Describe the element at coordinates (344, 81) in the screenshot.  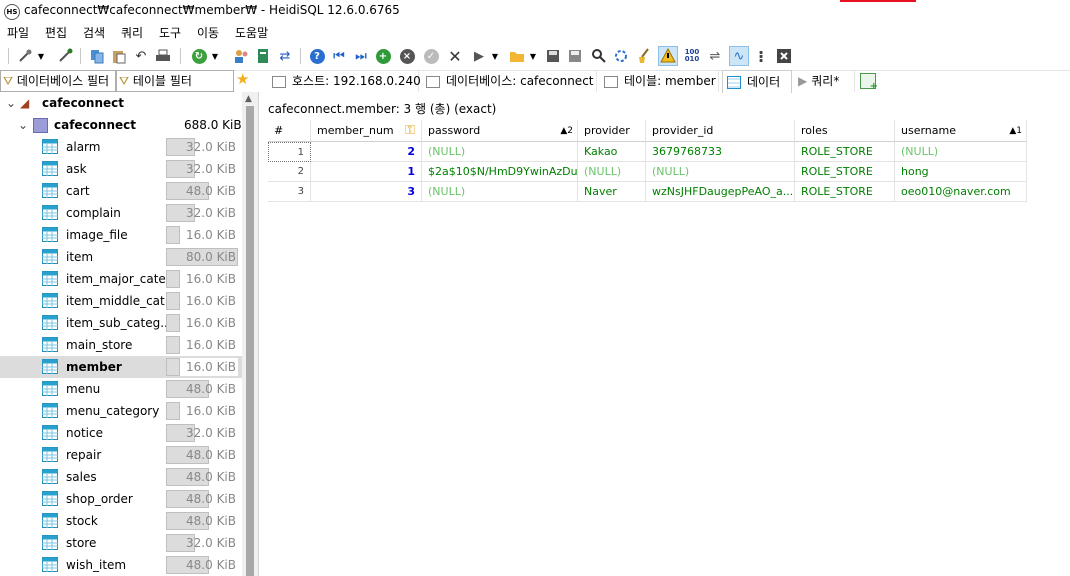
I see `tab-host: 호스트: 192.168.0.240` at that location.